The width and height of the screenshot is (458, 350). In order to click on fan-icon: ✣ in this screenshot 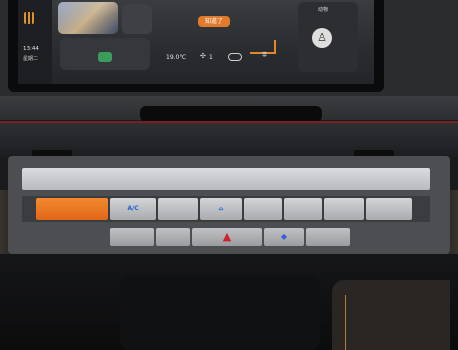, I will do `click(203, 56)`.